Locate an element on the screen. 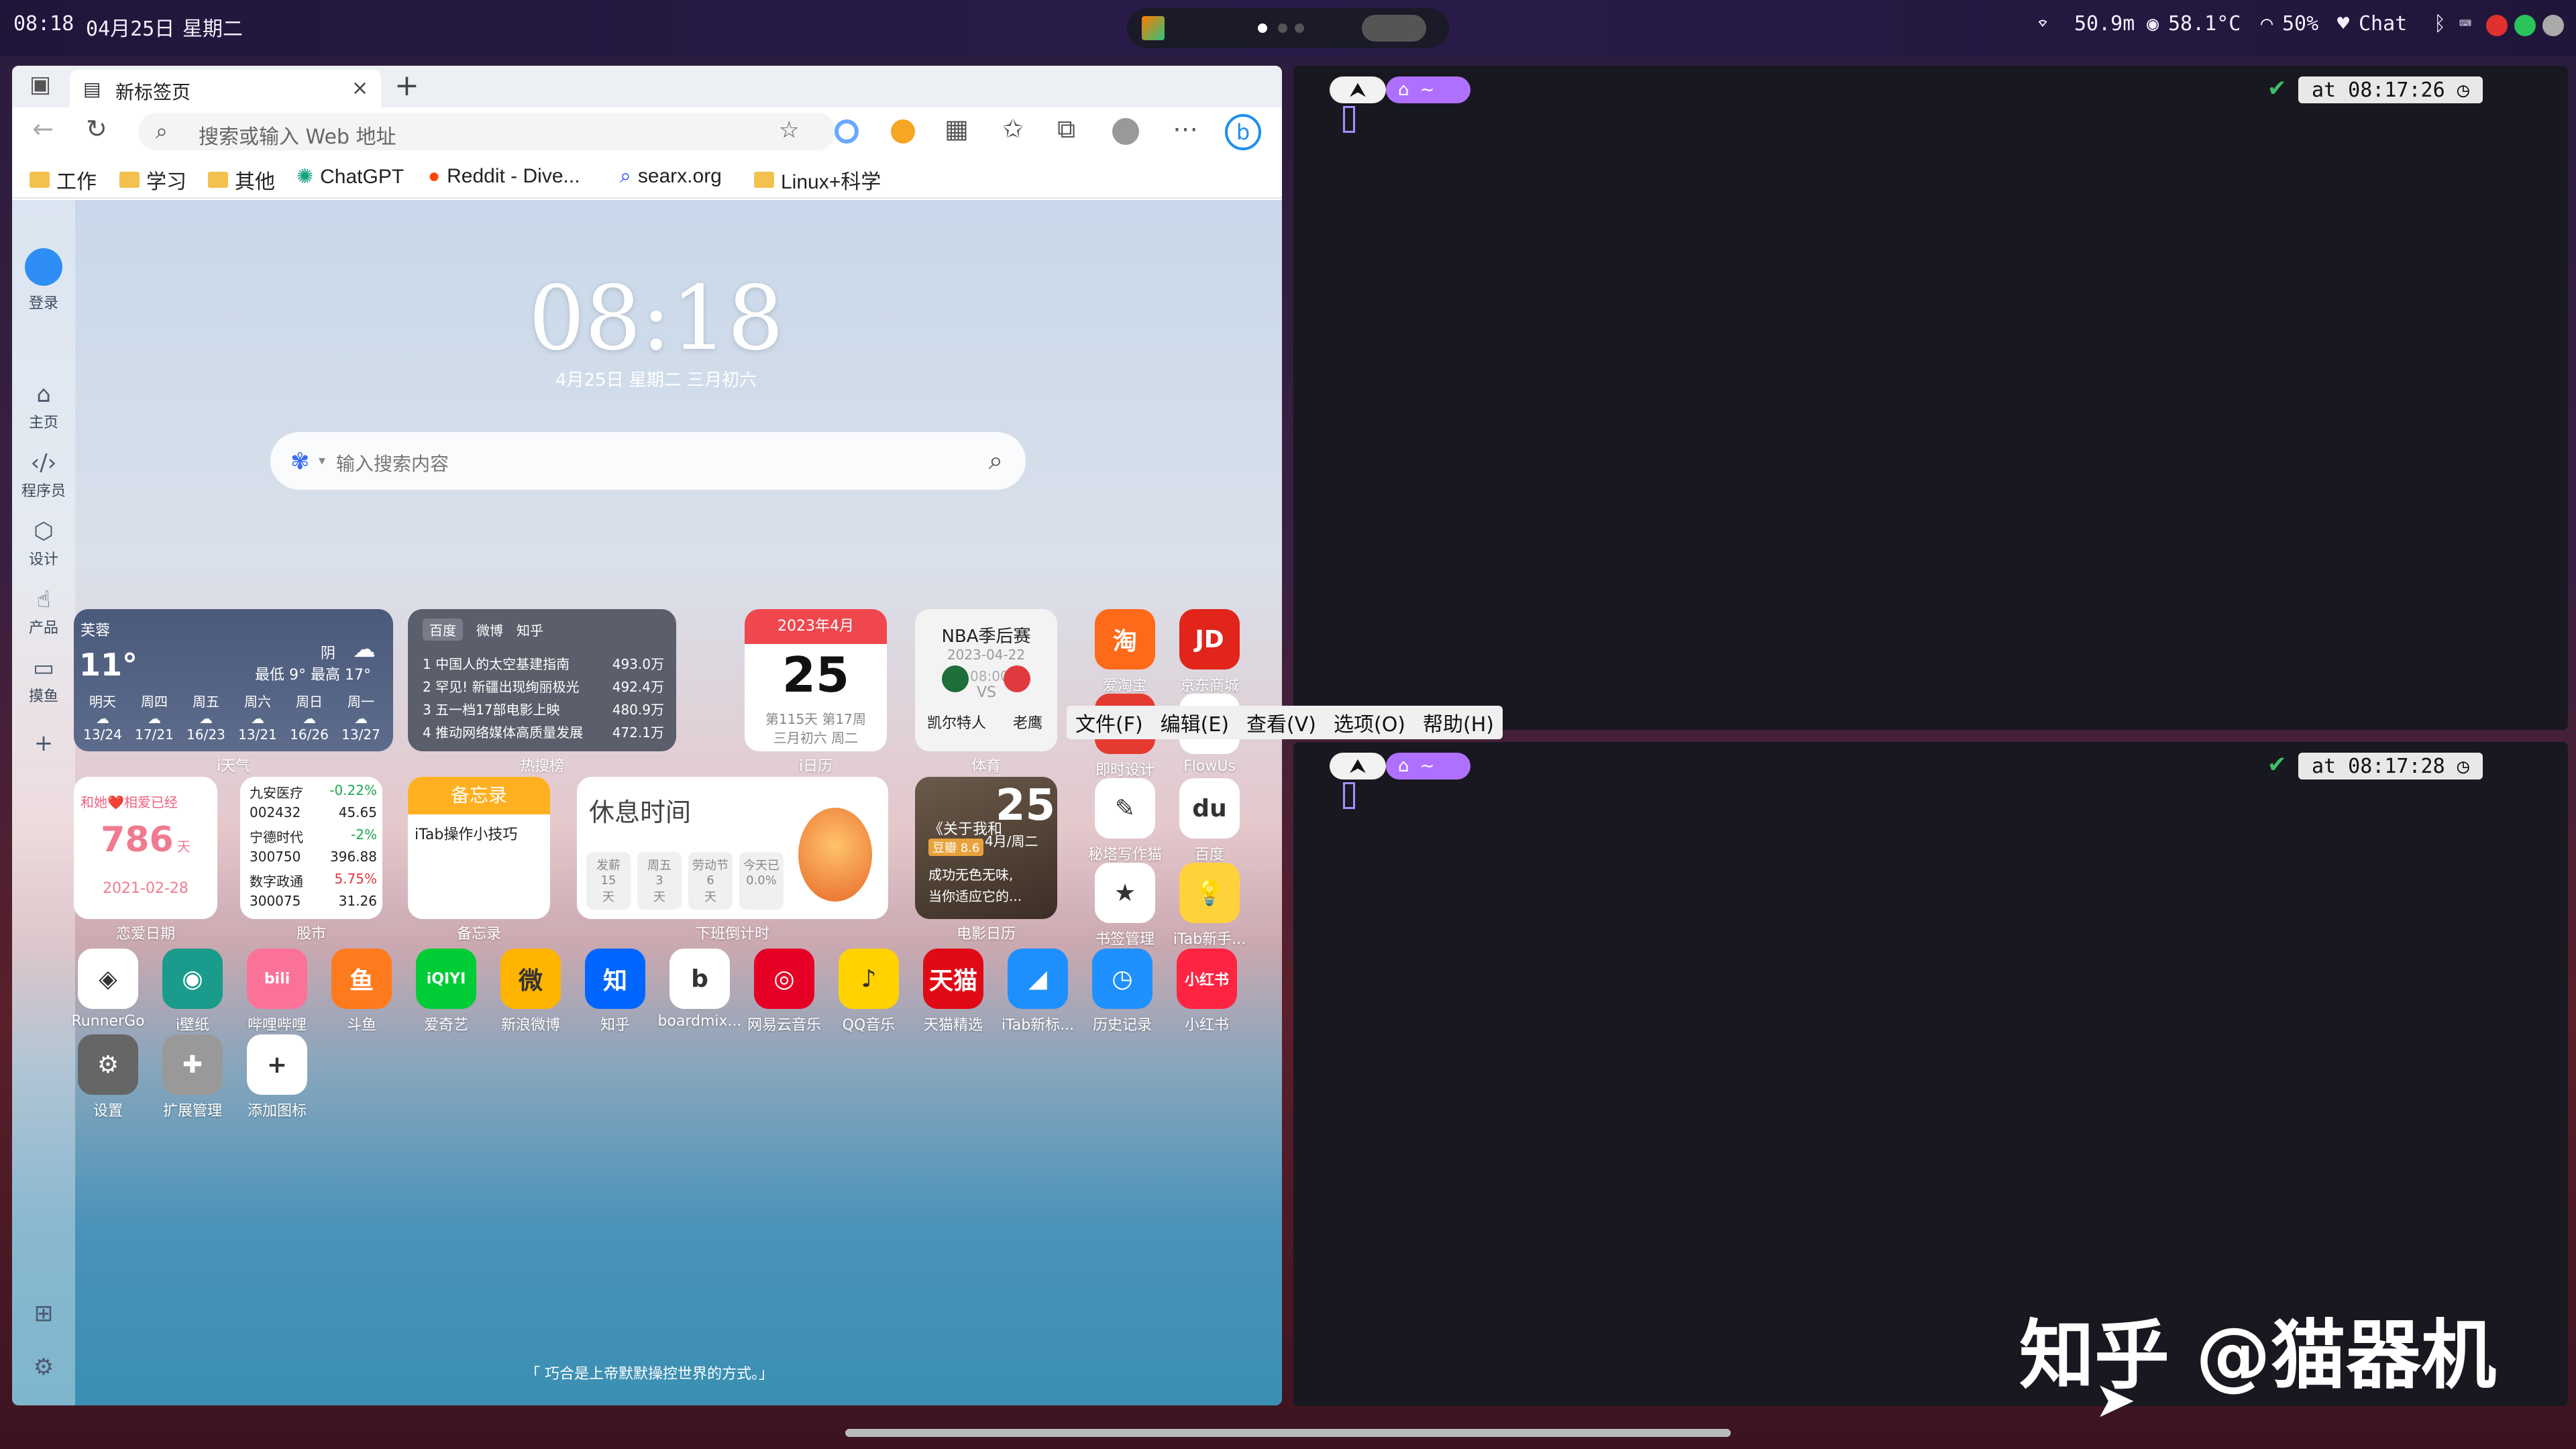  hot-search-row: 3 五一档17部电影上映 480.9万 is located at coordinates (543, 710).